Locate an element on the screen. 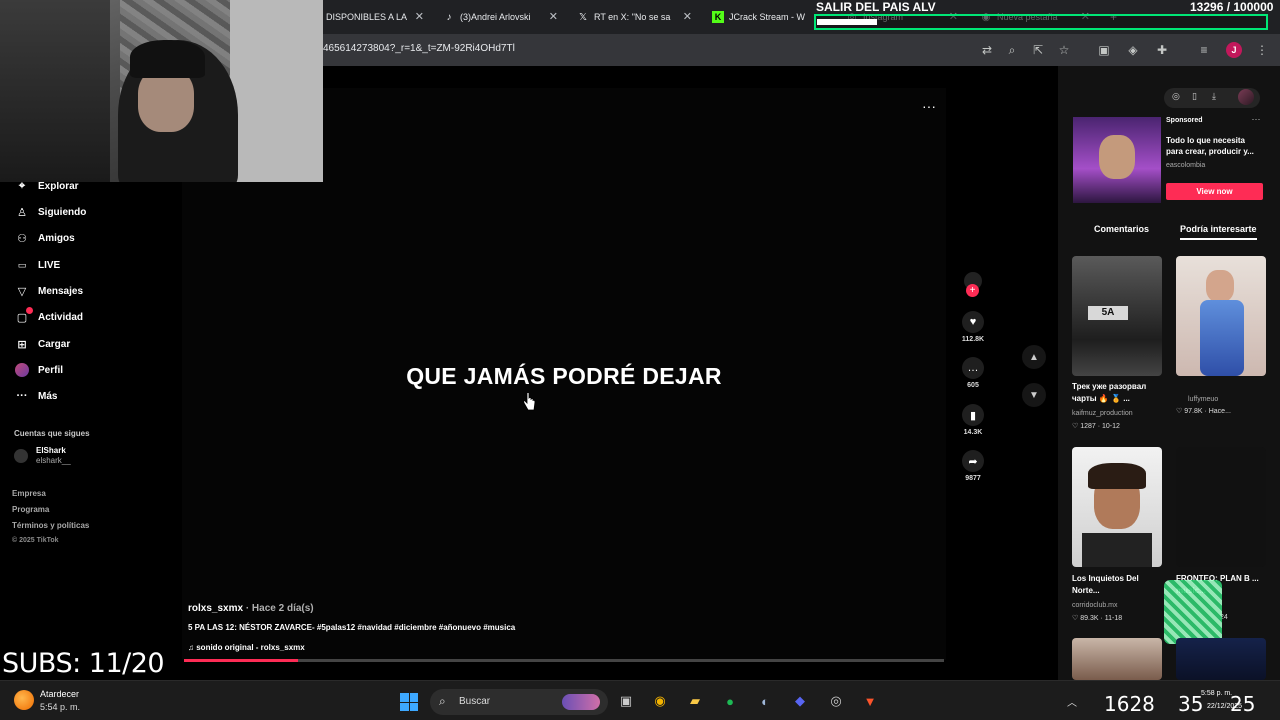 Image resolution: width=1280 pixels, height=720 pixels. video-card-stats: ♡ 1287 · 10-12 is located at coordinates (1096, 426).